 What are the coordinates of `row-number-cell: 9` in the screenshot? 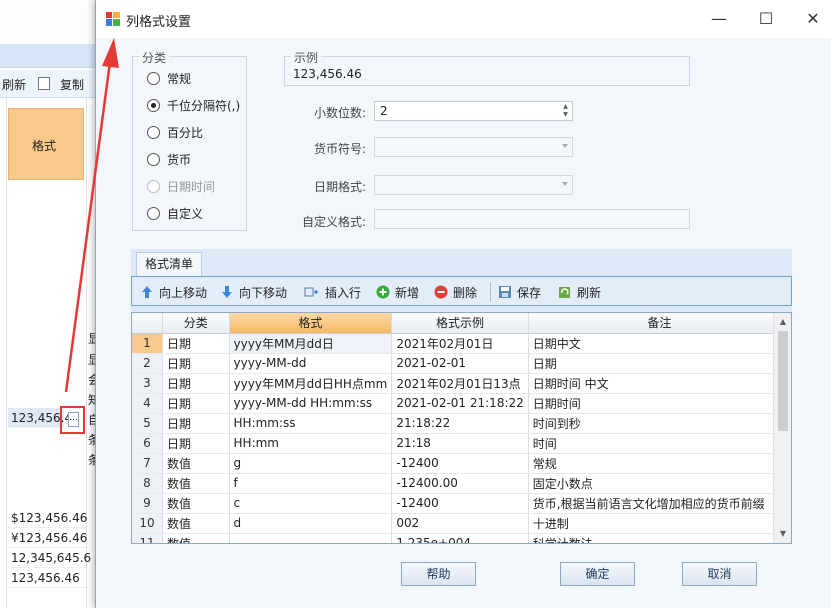 It's located at (147, 503).